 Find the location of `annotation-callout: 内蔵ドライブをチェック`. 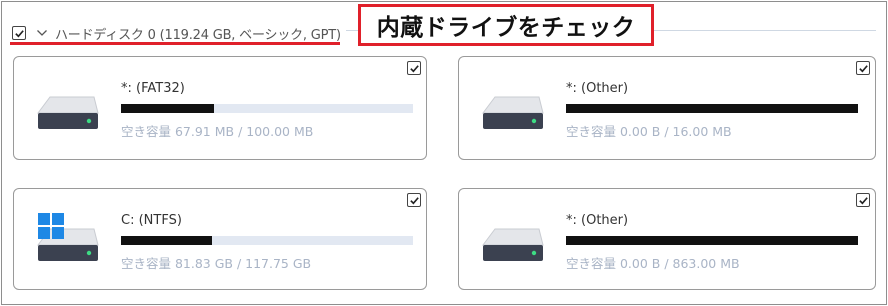

annotation-callout: 内蔵ドライブをチェック is located at coordinates (506, 25).